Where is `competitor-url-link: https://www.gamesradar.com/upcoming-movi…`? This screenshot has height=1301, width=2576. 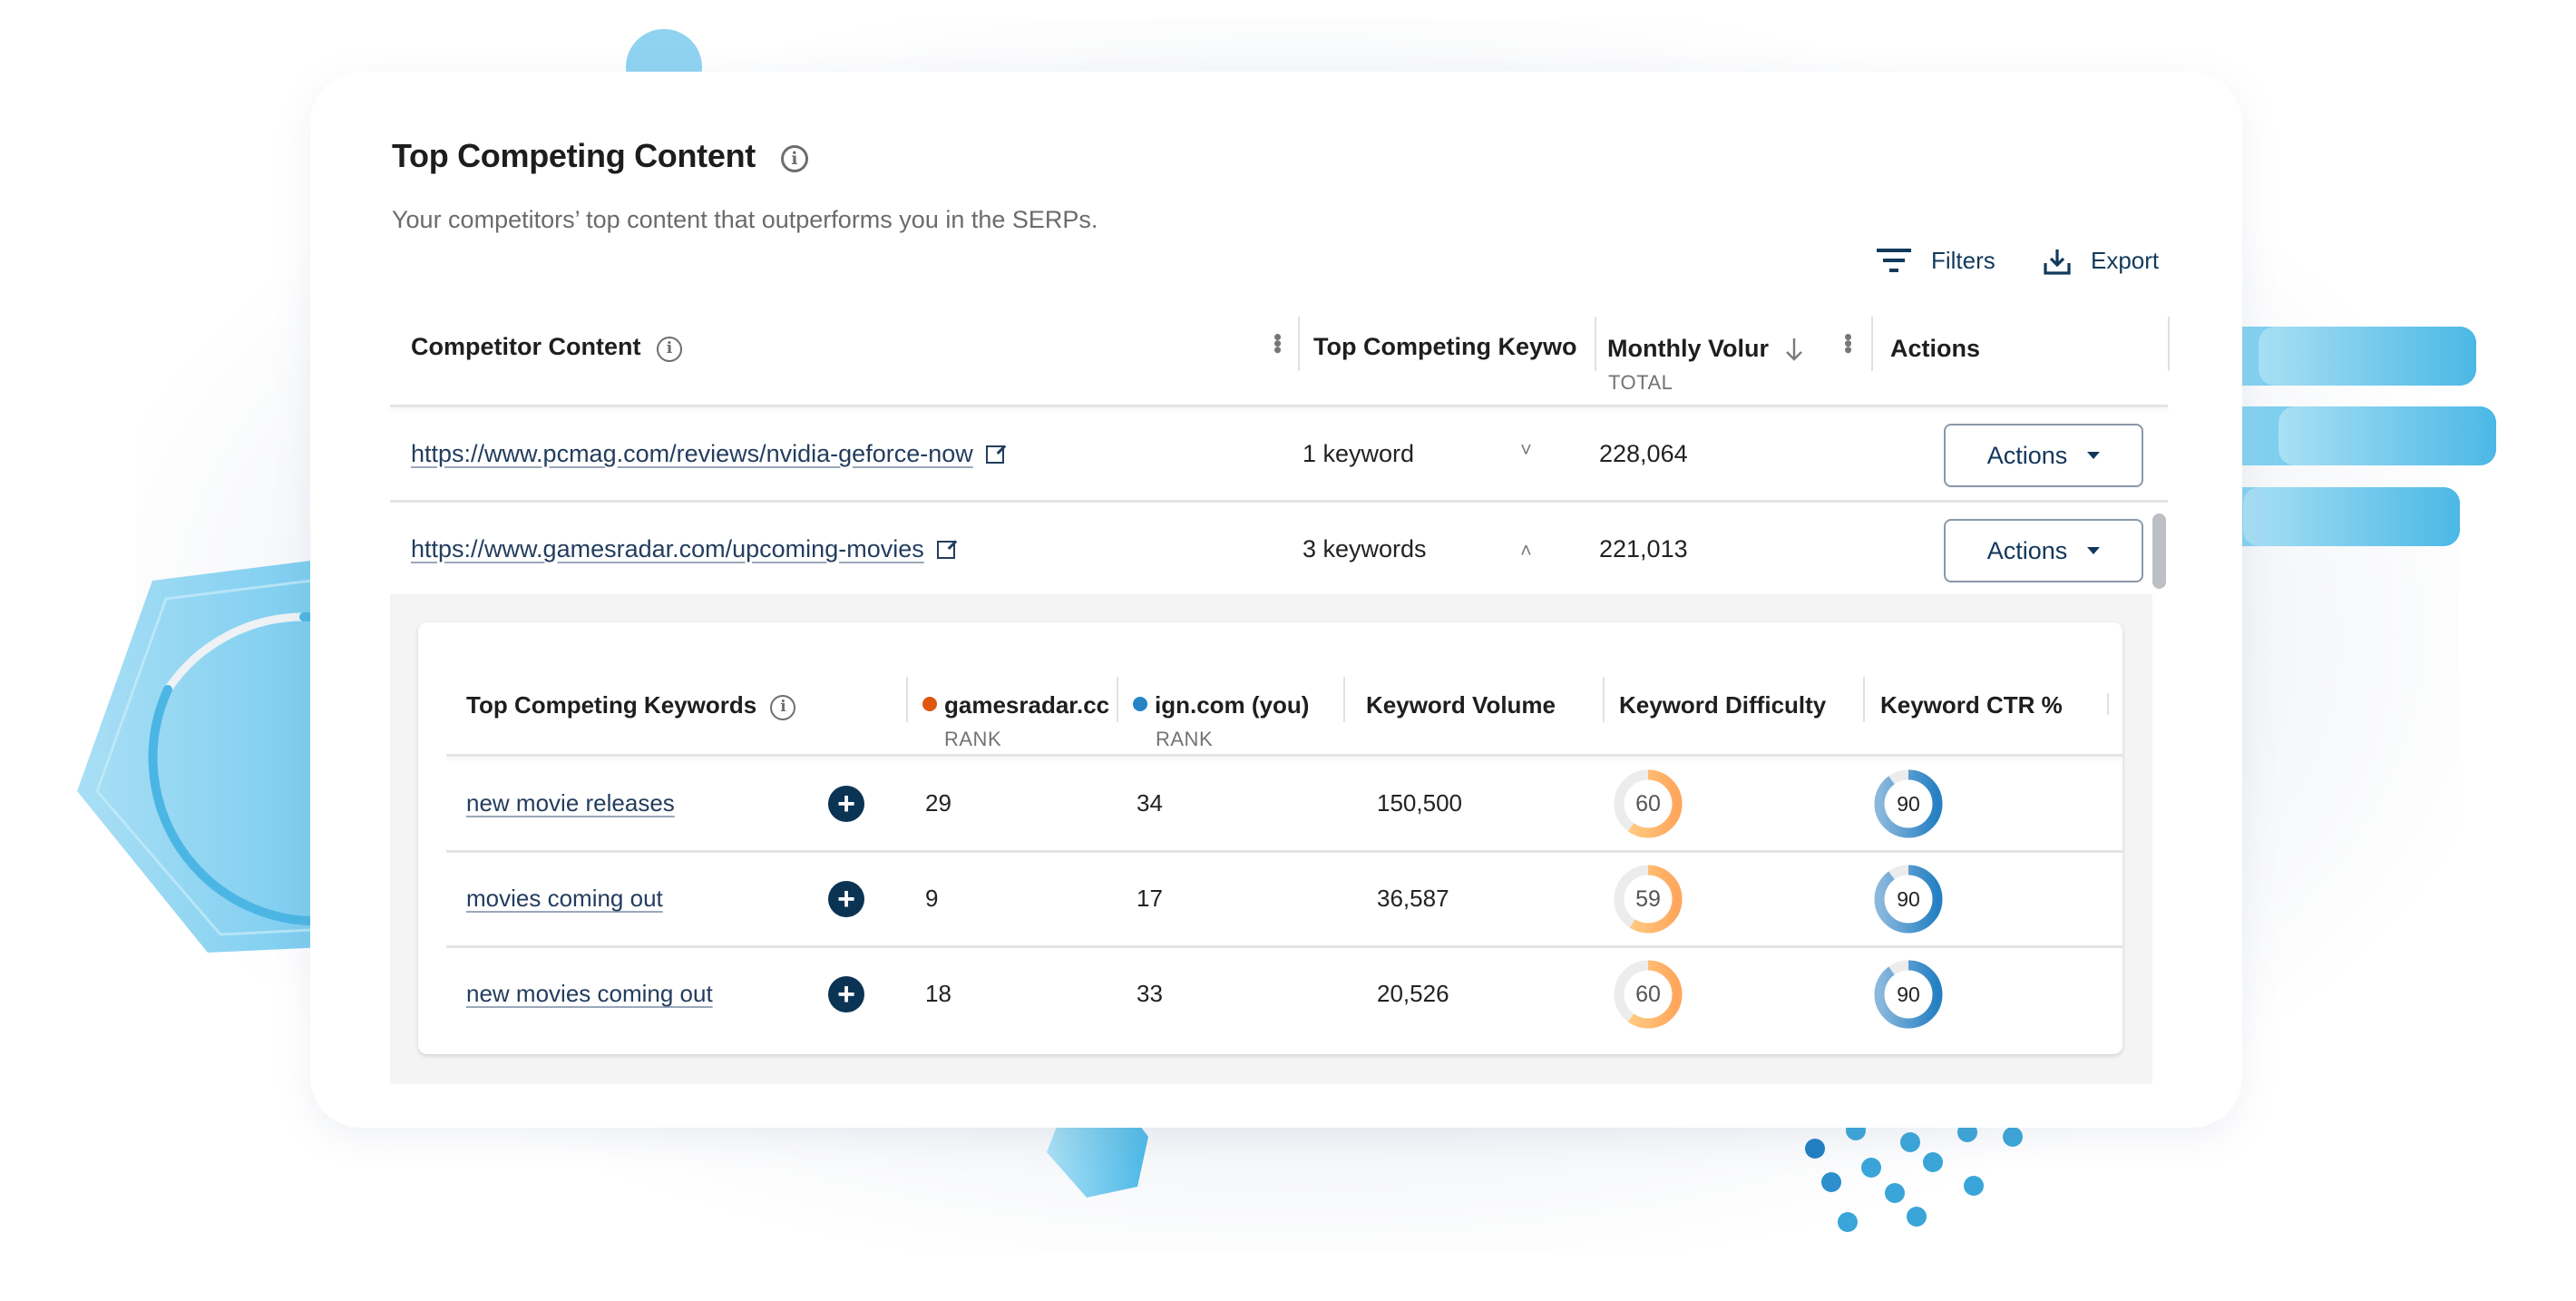 competitor-url-link: https://www.gamesradar.com/upcoming-movi… is located at coordinates (683, 549).